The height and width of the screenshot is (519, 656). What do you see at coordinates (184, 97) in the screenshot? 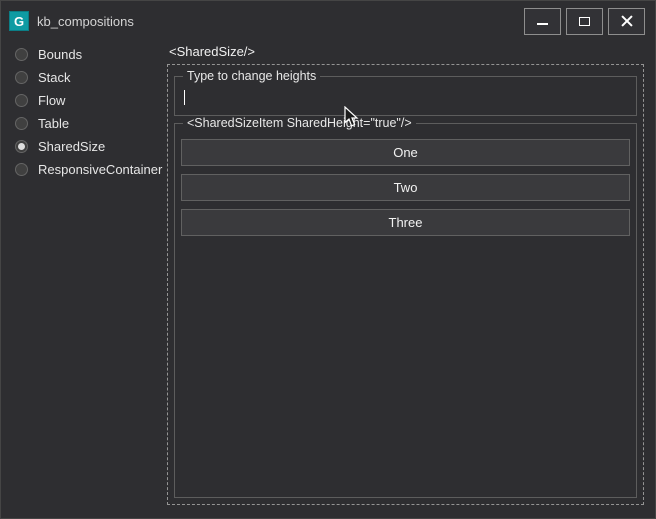
I see `text-caret` at bounding box center [184, 97].